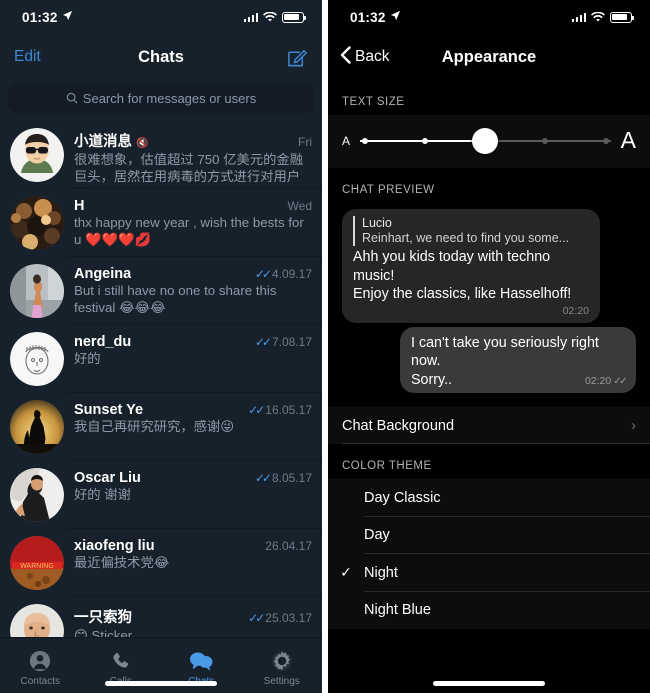 The height and width of the screenshot is (693, 650). I want to click on chat-list-item: Sunset Ye ✓✓ 16.05.17 我自己再研究研究，感谢😜, so click(161, 427).